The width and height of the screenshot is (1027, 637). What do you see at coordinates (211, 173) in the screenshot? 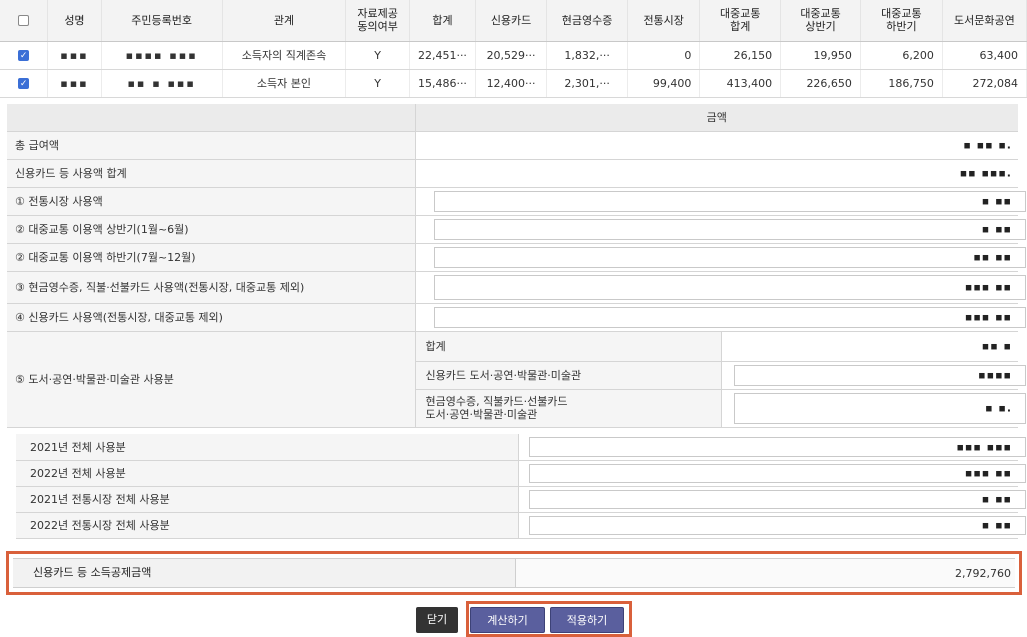
I see `card-total-label: 신용카드 등 사용액 합계` at bounding box center [211, 173].